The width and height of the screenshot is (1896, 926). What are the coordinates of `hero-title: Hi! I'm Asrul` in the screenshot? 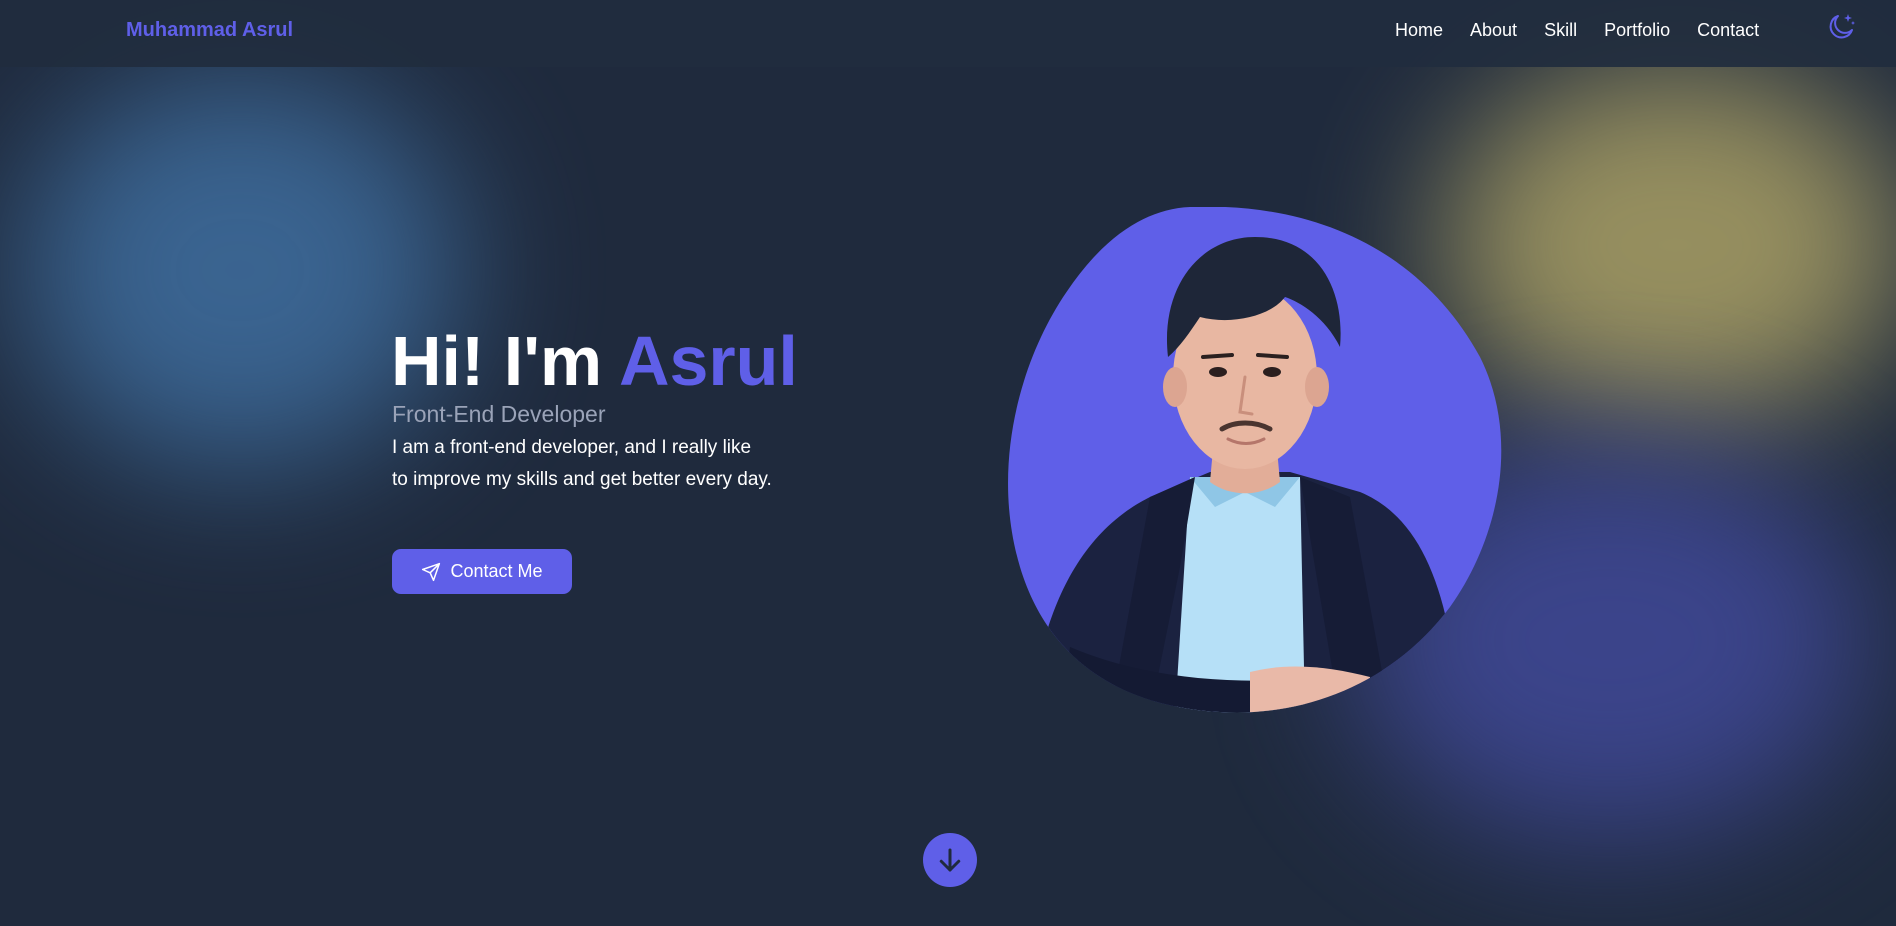 It's located at (594, 361).